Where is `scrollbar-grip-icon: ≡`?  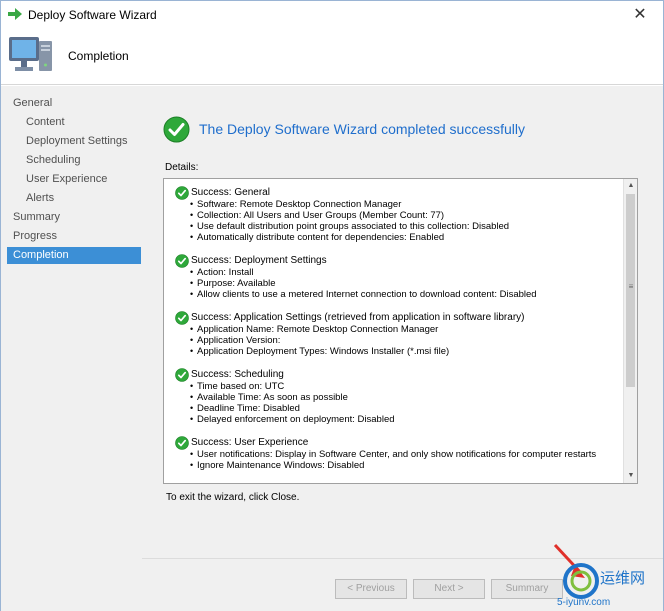 scrollbar-grip-icon: ≡ is located at coordinates (631, 286).